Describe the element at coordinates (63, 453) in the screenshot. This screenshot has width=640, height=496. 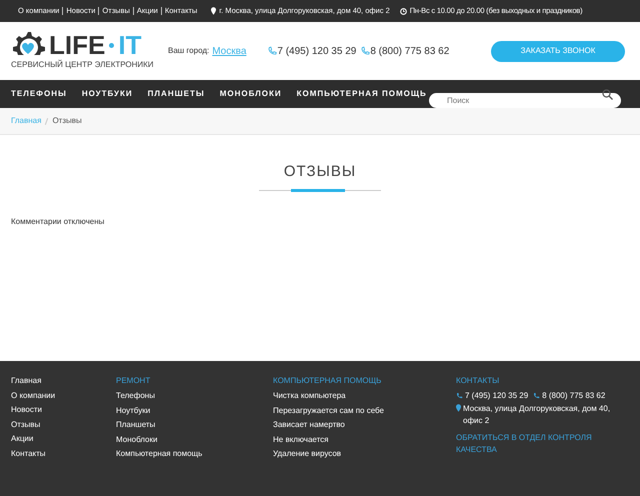
I see `footer-link: Контакты` at that location.